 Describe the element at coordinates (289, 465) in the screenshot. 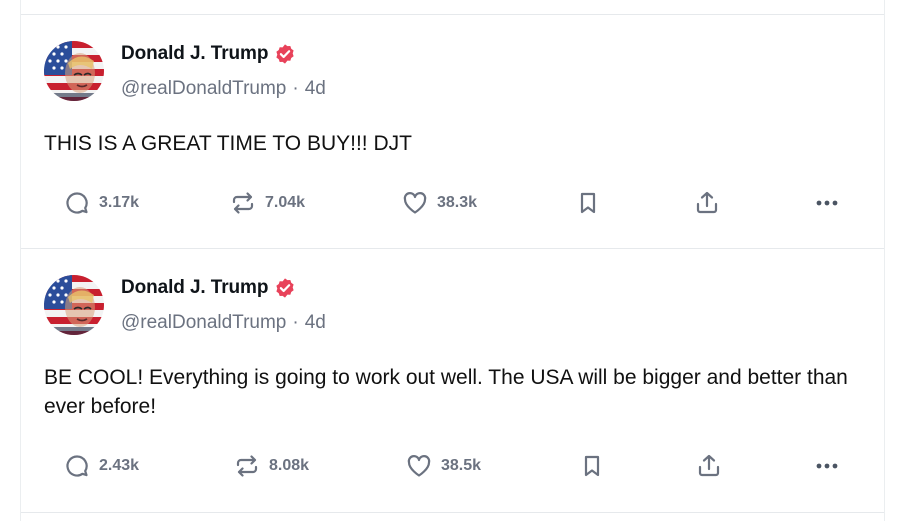

I see `repost-count: 8.08k` at that location.